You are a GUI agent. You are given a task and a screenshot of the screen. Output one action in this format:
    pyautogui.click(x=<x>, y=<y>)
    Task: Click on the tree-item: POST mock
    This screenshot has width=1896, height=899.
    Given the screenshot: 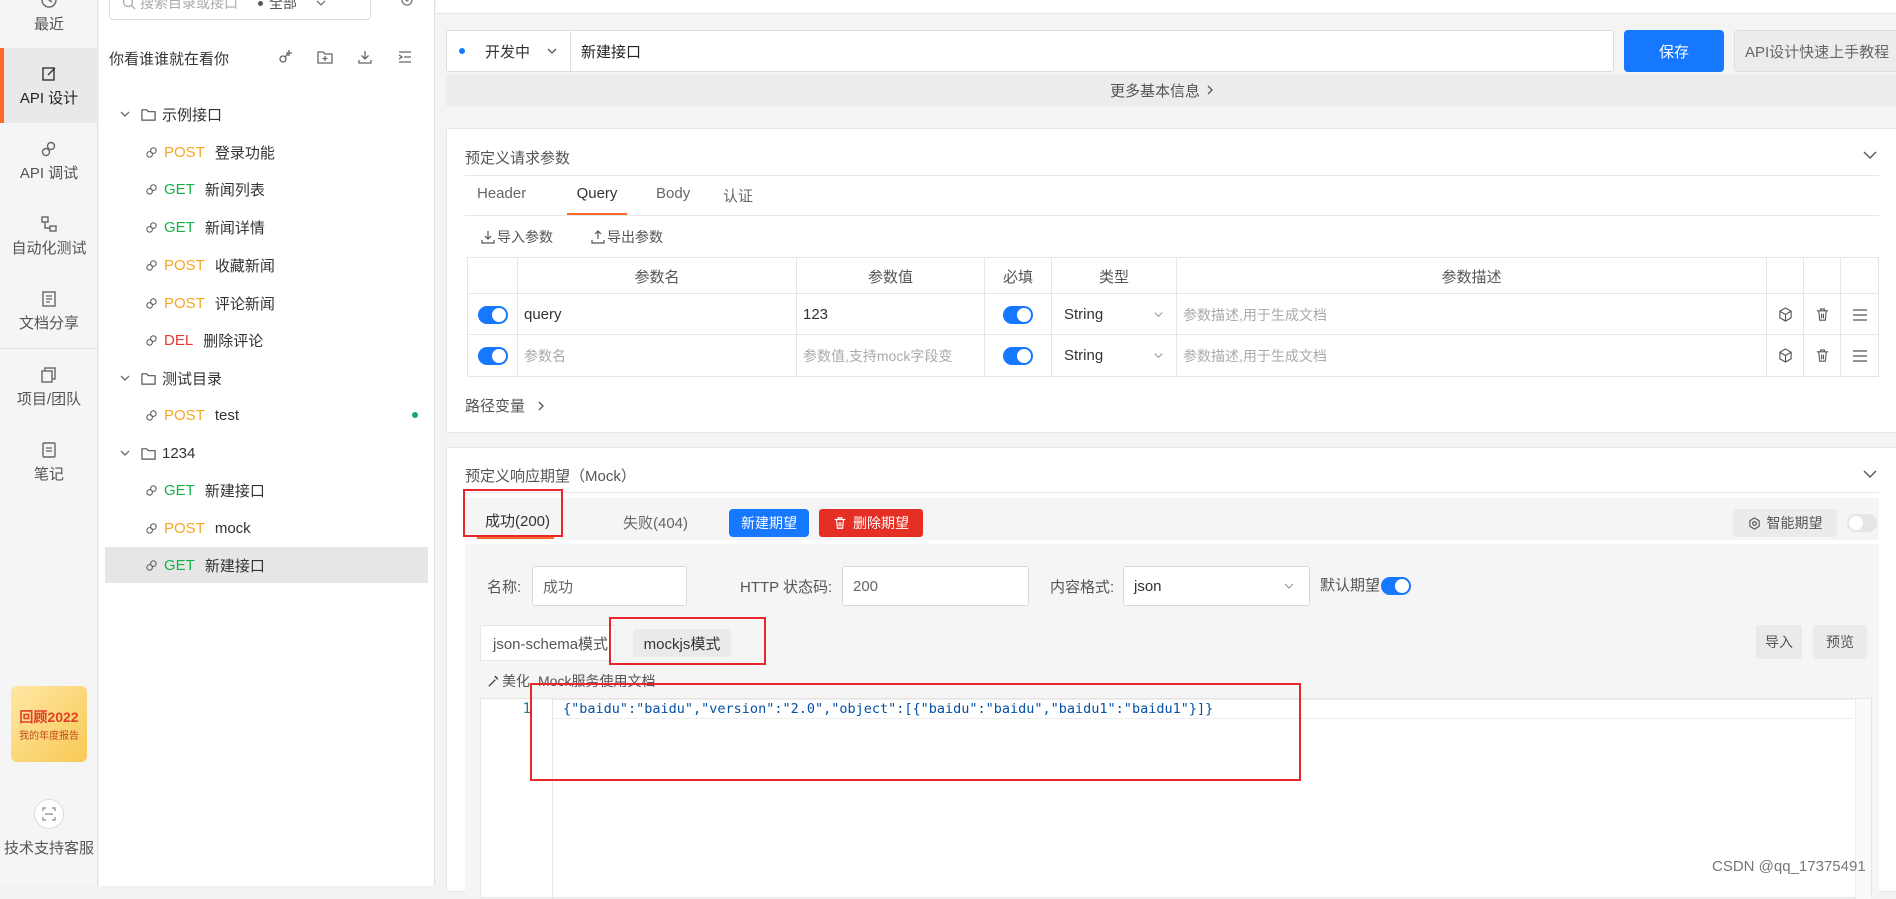 What is the action you would take?
    pyautogui.click(x=266, y=528)
    